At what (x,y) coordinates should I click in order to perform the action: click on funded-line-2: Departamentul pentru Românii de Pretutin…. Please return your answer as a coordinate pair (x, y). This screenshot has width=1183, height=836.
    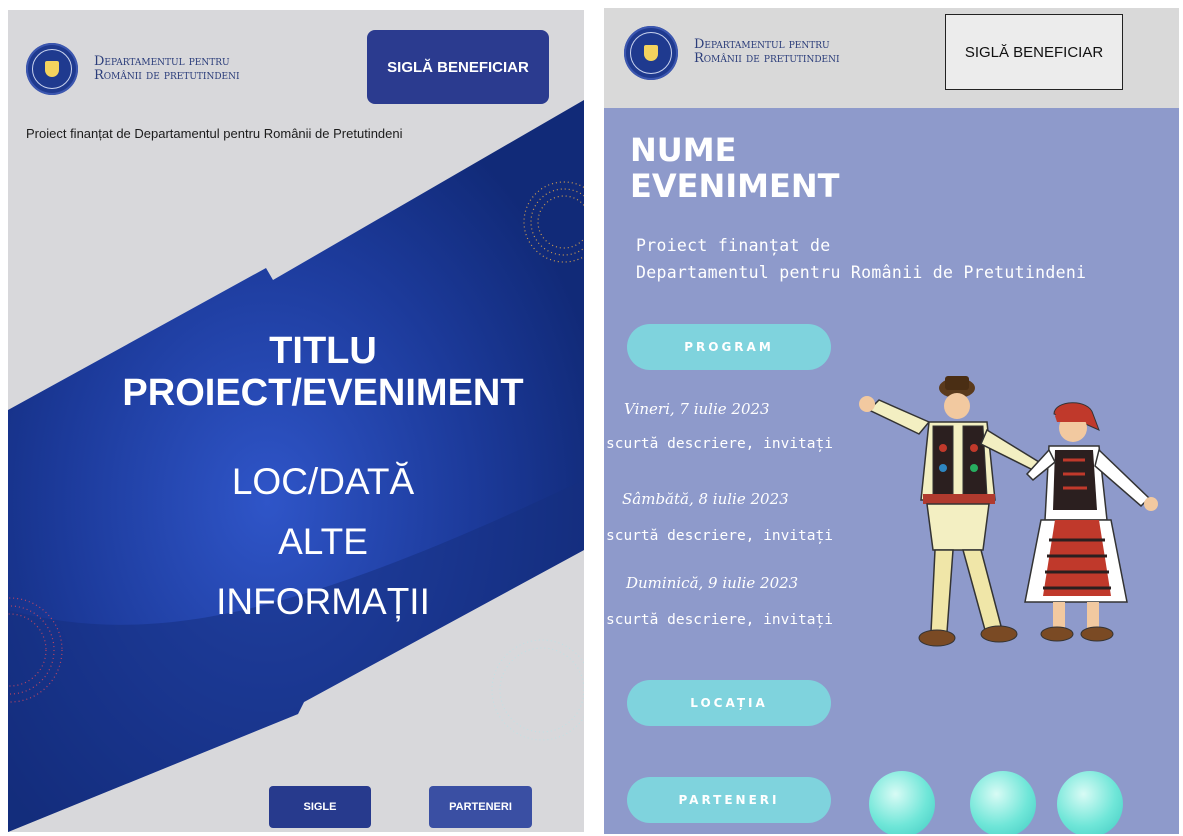
    Looking at the image, I should click on (861, 272).